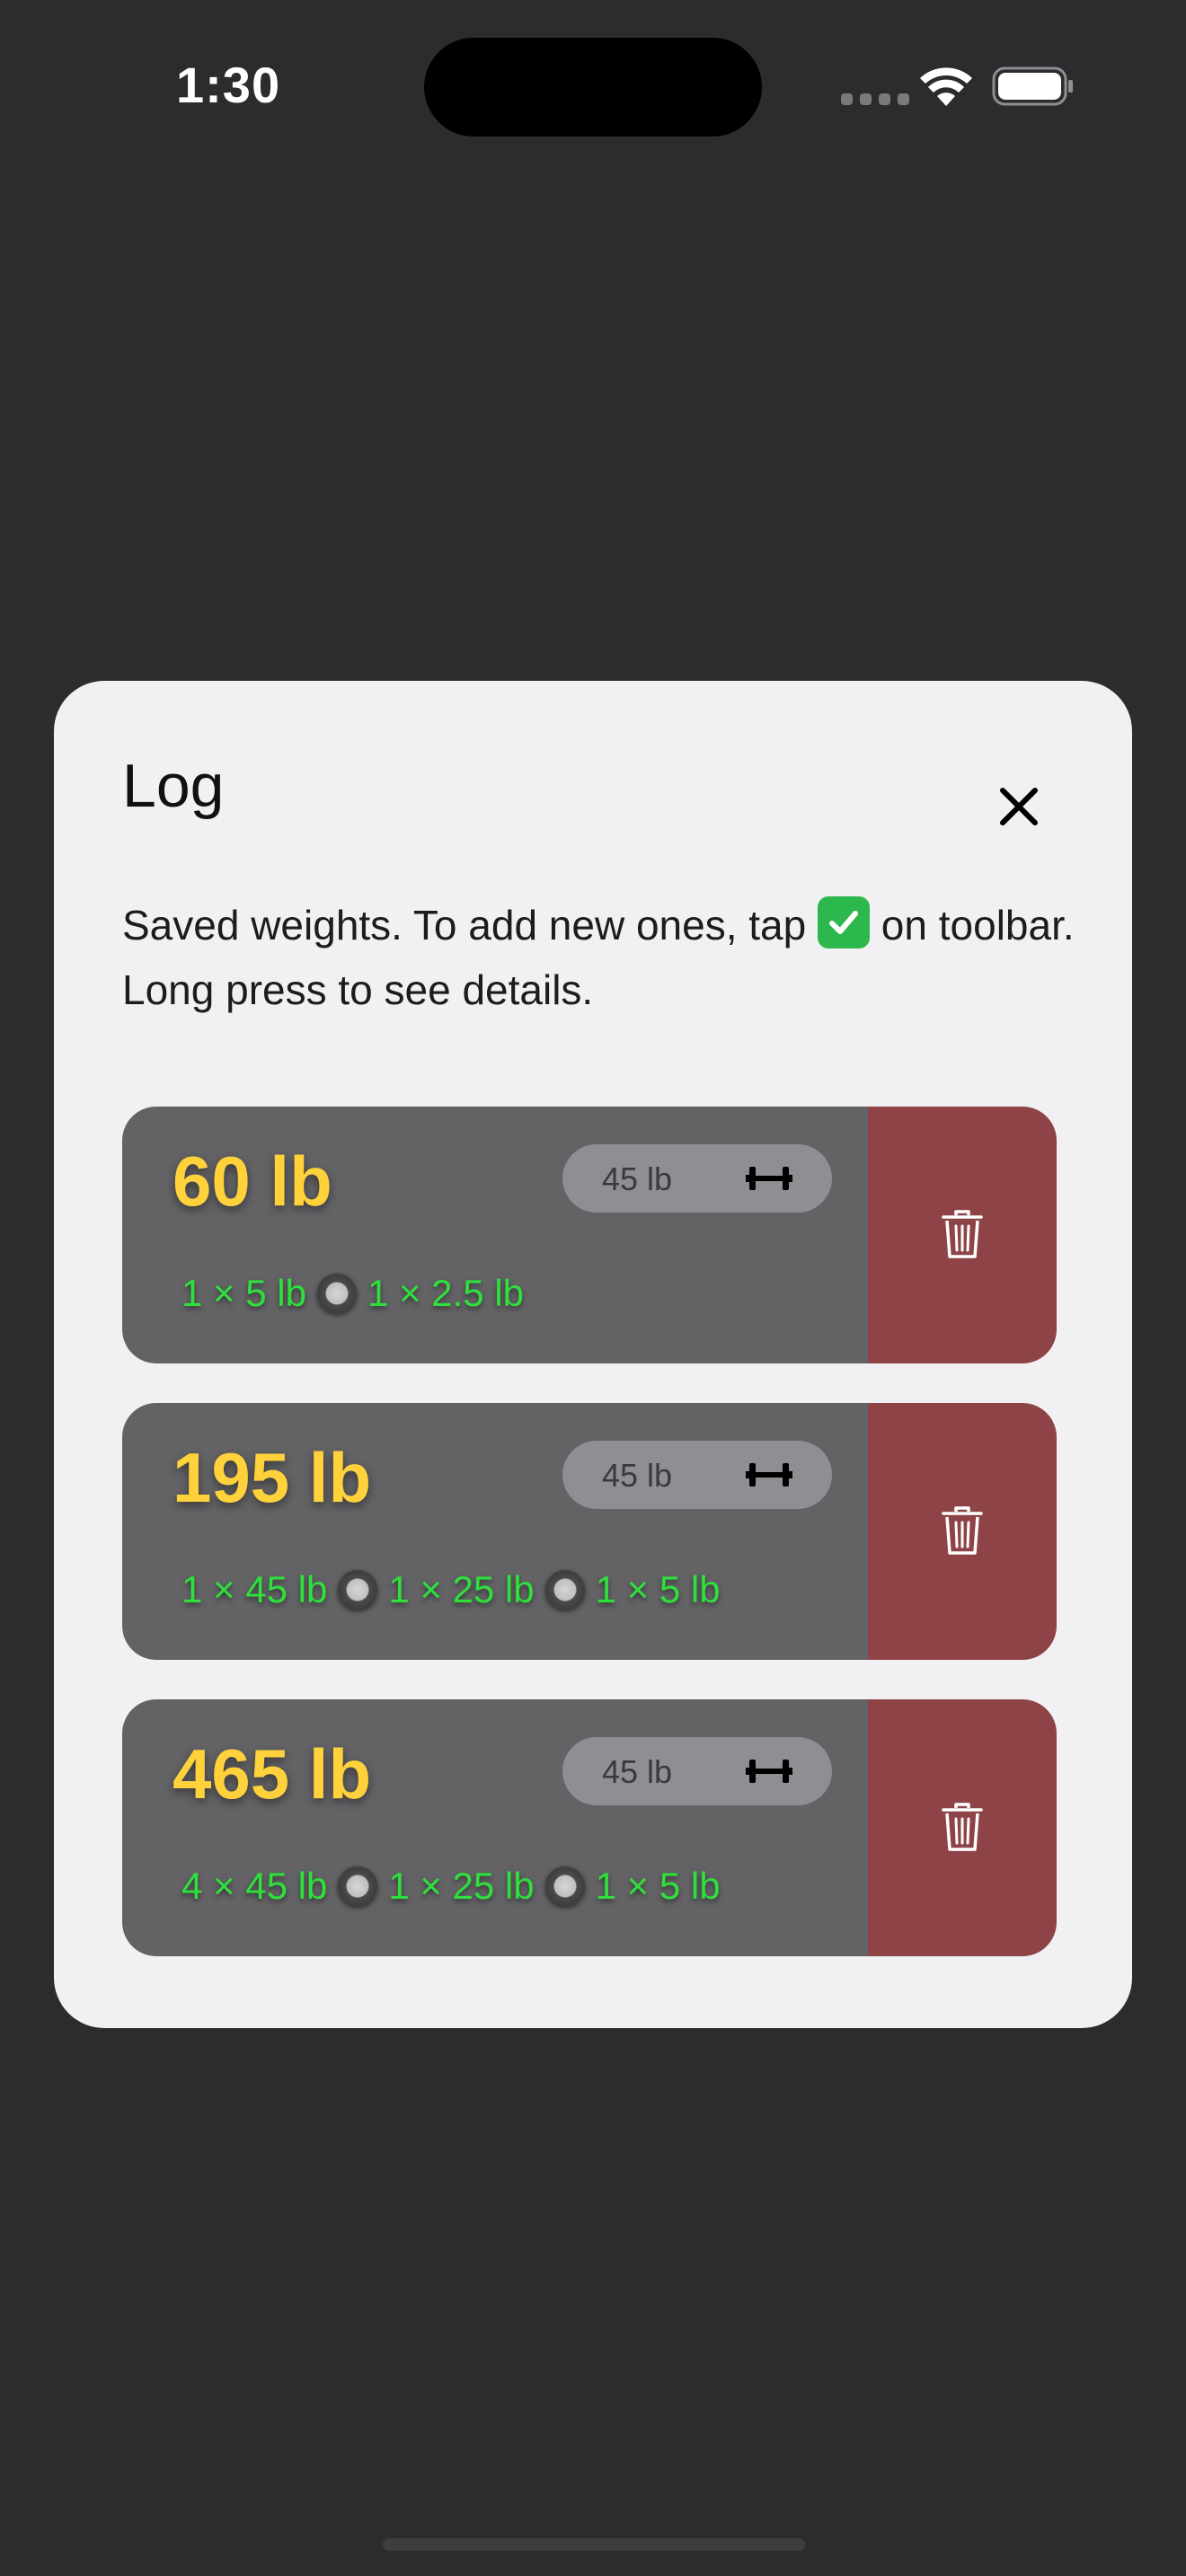 The height and width of the screenshot is (2576, 1186). Describe the element at coordinates (228, 85) in the screenshot. I see `status-time: 1:30` at that location.